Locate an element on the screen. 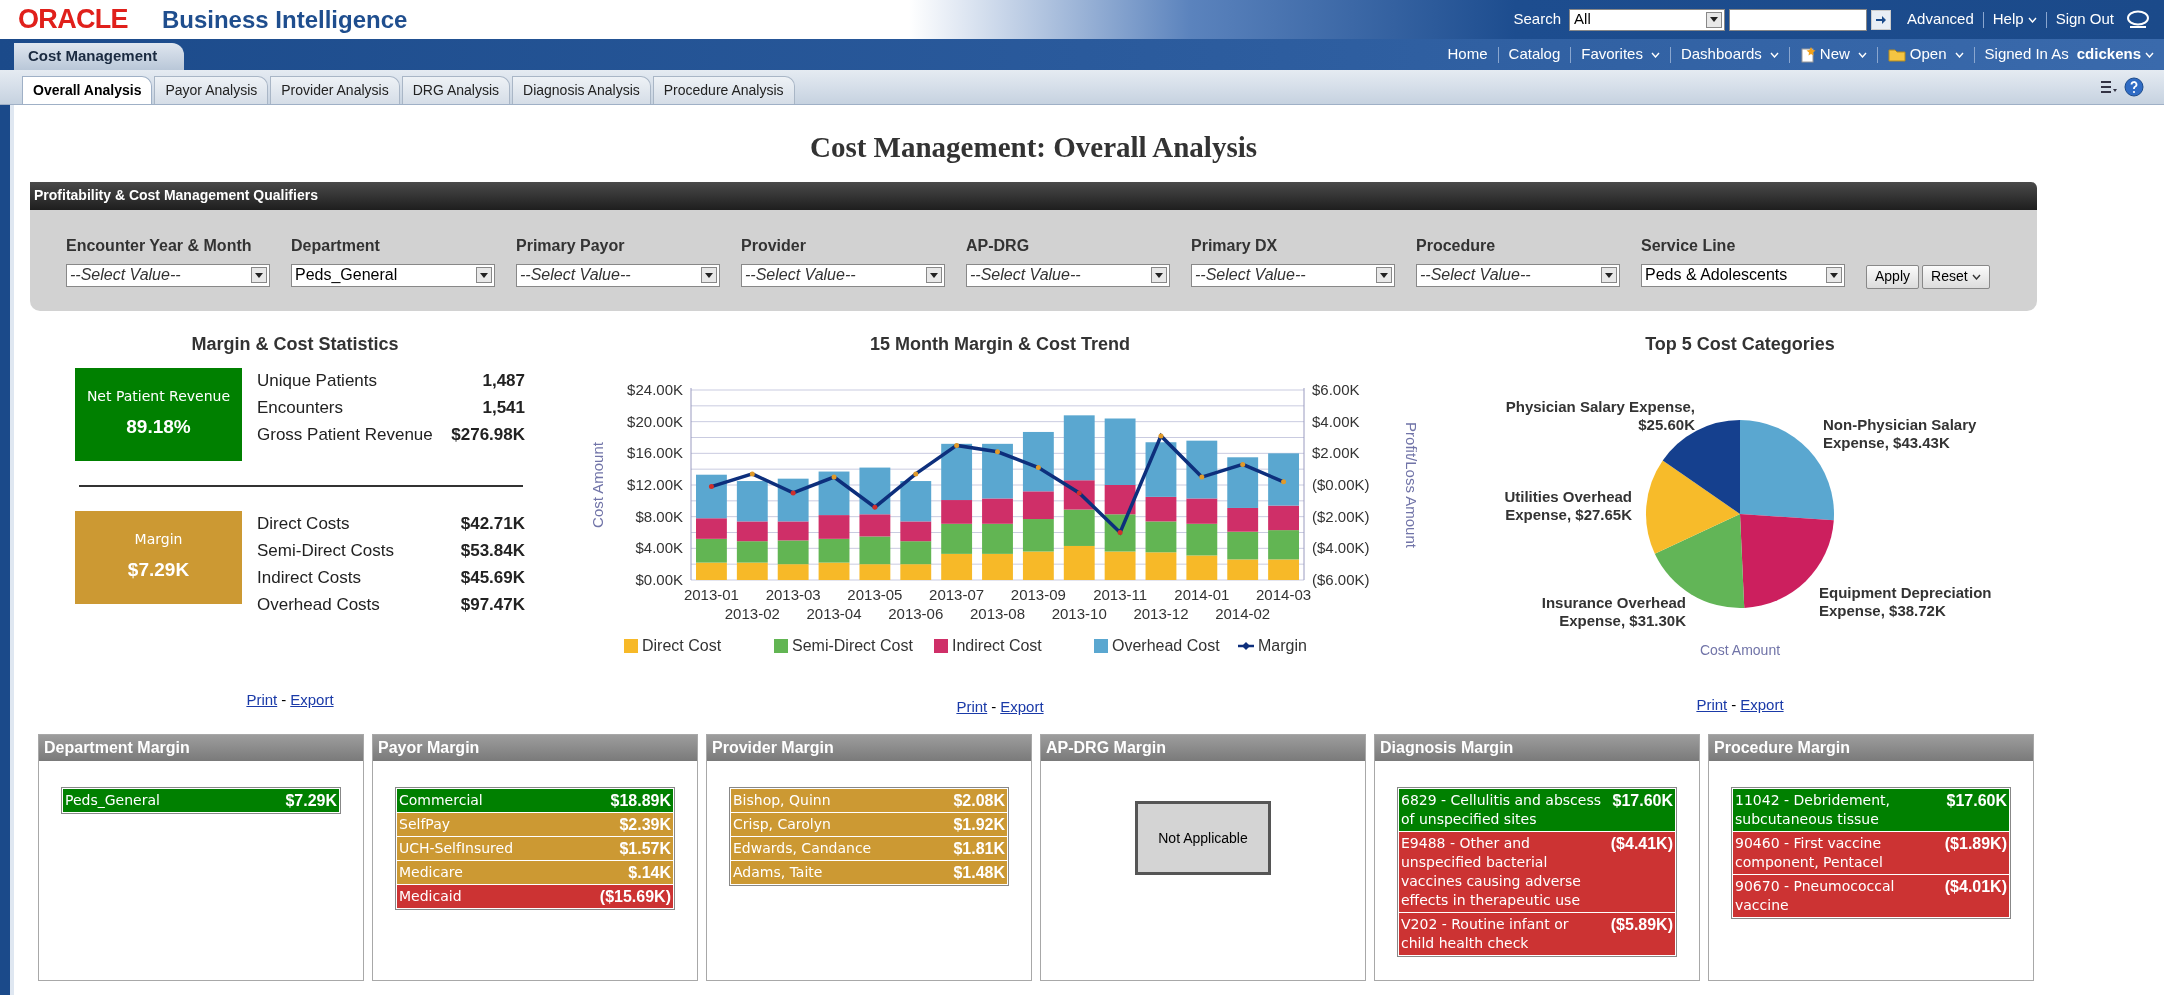 The height and width of the screenshot is (995, 2164). row-label: UCH-SelfInsured is located at coordinates (457, 848).